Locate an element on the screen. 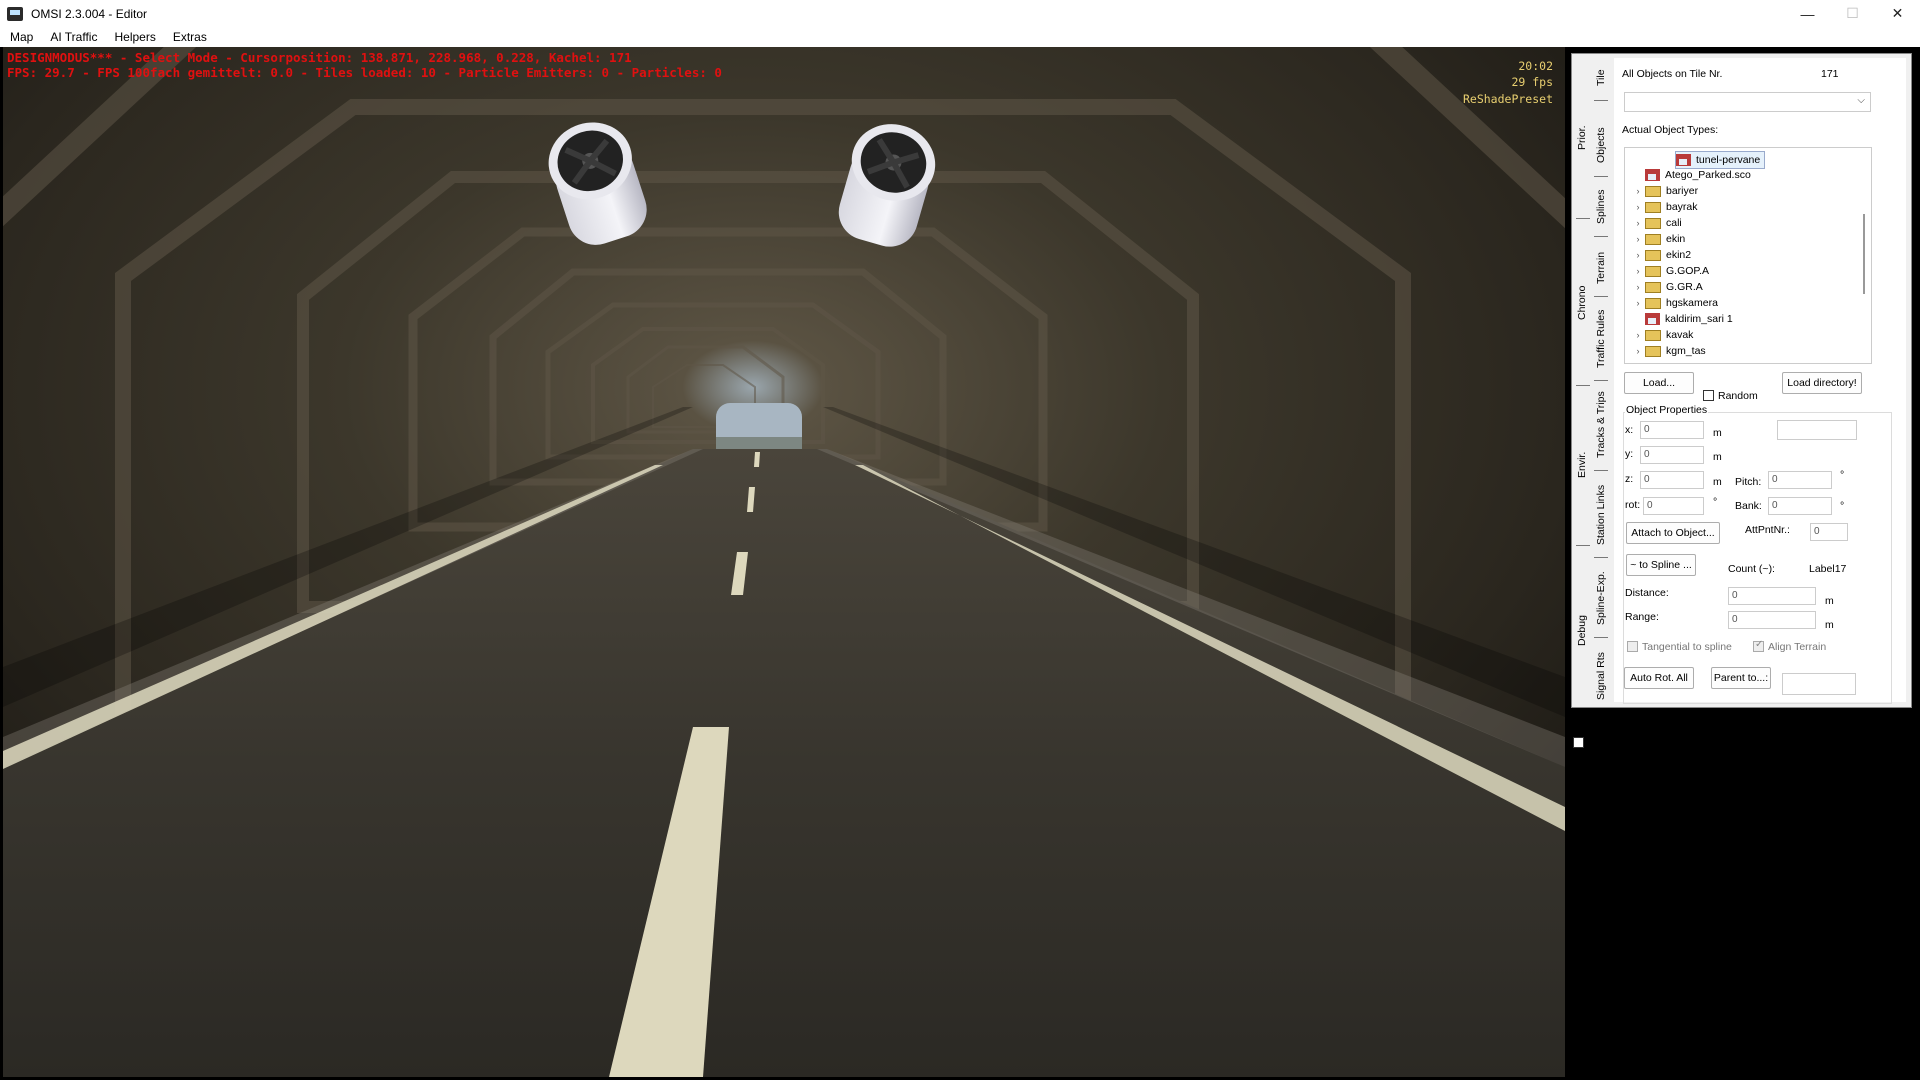  minimize-icon: — is located at coordinates (1807, 13).